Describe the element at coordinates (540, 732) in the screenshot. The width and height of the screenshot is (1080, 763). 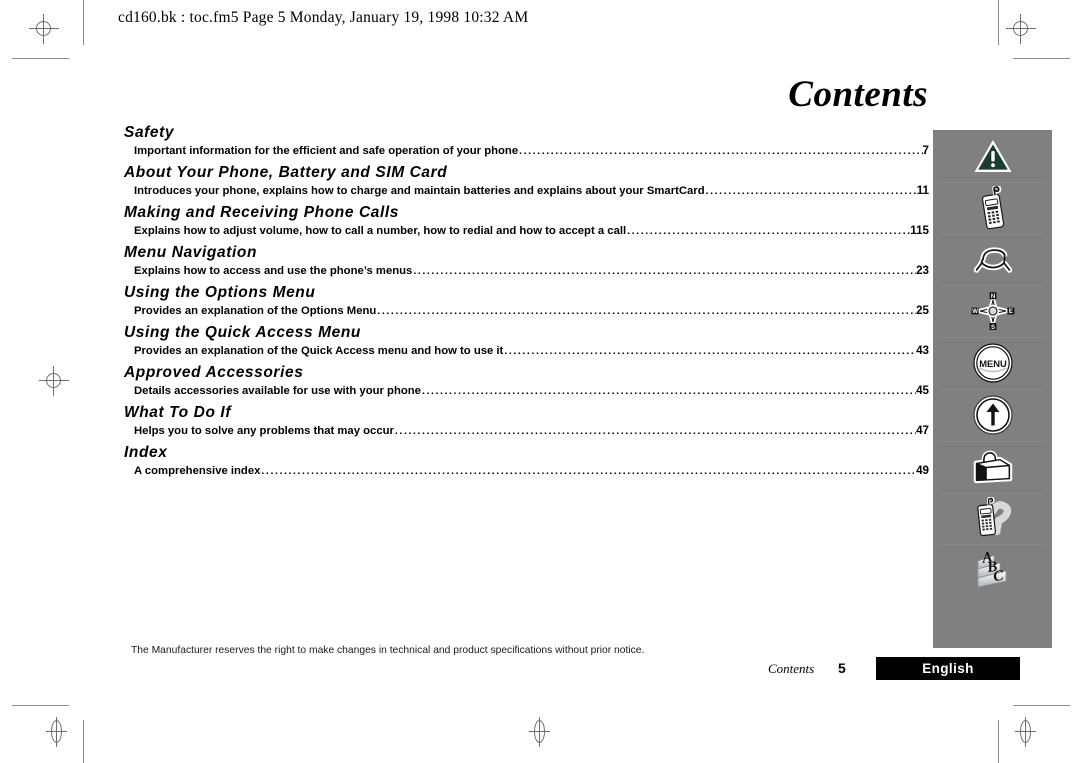
I see `registration-mark-bottom-center` at that location.